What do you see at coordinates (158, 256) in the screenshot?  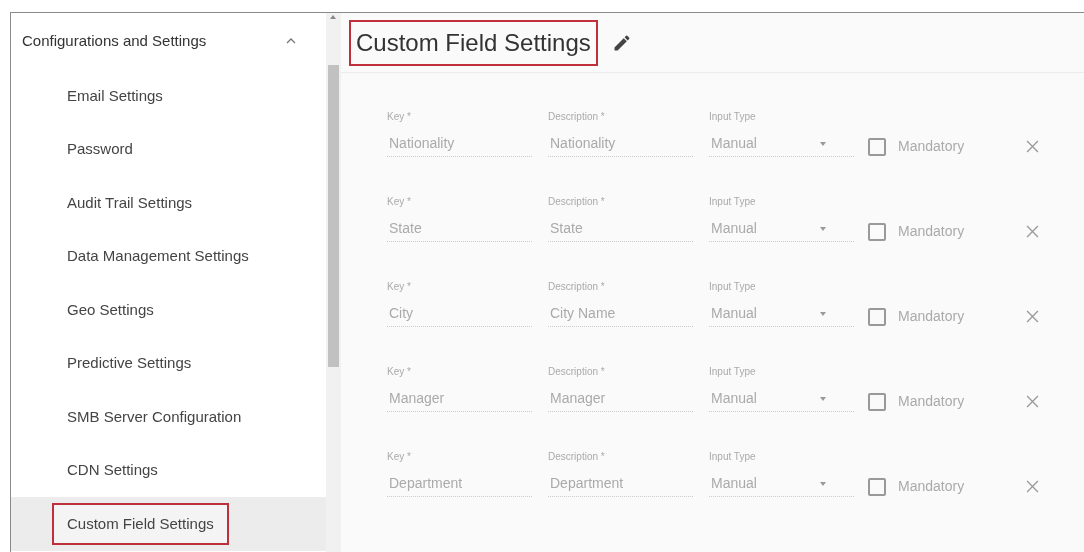 I see `sidebar-item: Data Management Settings` at bounding box center [158, 256].